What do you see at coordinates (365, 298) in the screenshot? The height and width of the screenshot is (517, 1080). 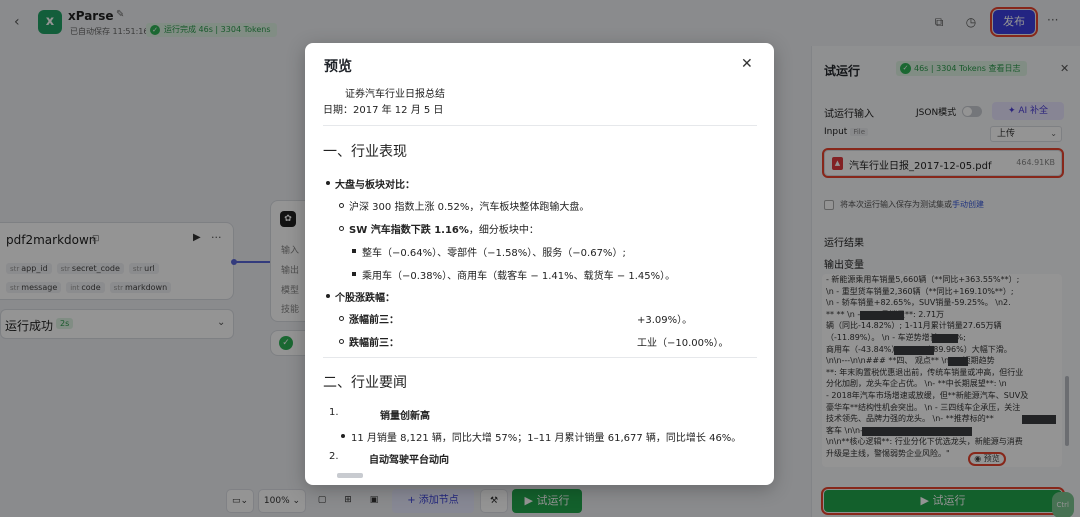 I see `list-item: 个股涨跌幅：` at bounding box center [365, 298].